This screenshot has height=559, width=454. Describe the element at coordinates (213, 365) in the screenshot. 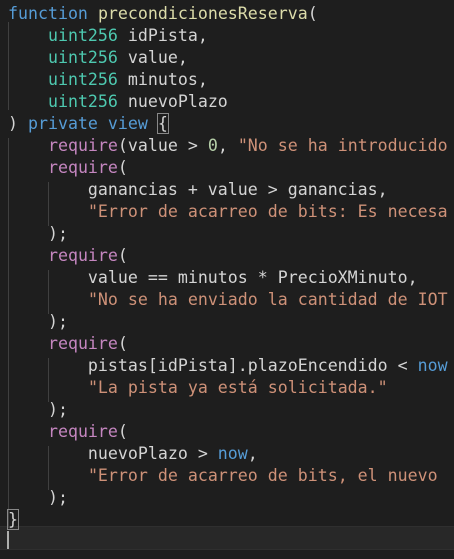

I see `code-token: pistas[idPista].plazoEncendido <` at that location.